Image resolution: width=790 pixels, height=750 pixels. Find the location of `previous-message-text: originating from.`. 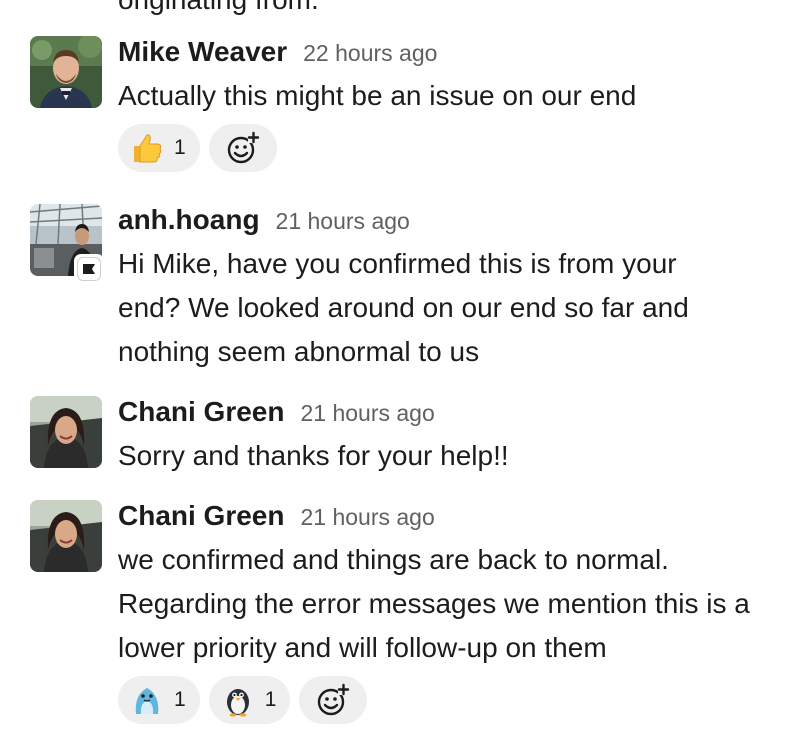

previous-message-text: originating from. is located at coordinates (218, 11).